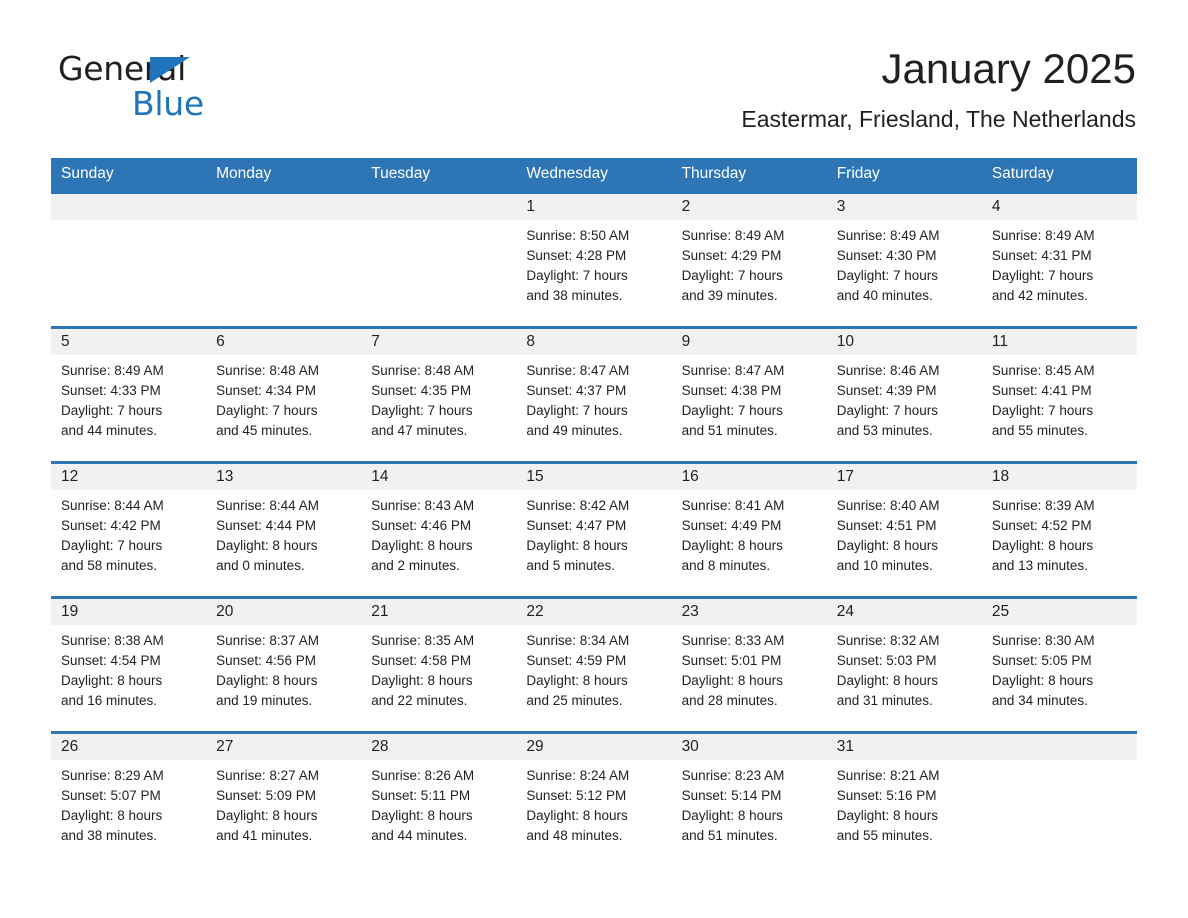  I want to click on daylight-text-line2: and 2 minutes., so click(415, 565).